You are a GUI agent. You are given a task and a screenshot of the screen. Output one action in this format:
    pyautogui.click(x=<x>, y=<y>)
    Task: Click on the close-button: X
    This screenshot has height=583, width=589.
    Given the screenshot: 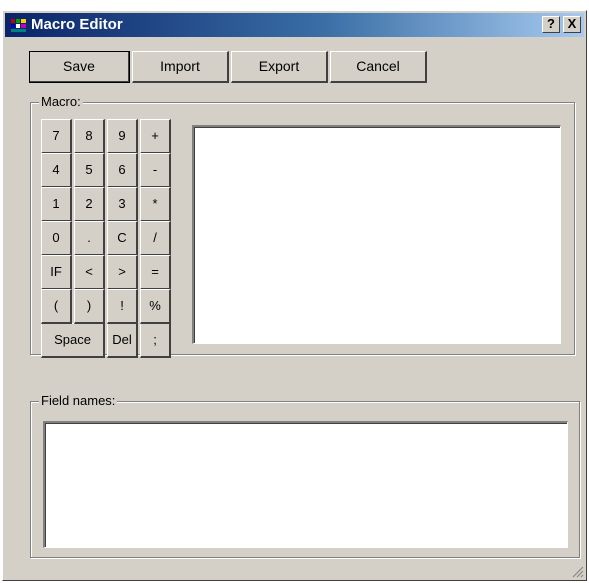 What is the action you would take?
    pyautogui.click(x=572, y=24)
    